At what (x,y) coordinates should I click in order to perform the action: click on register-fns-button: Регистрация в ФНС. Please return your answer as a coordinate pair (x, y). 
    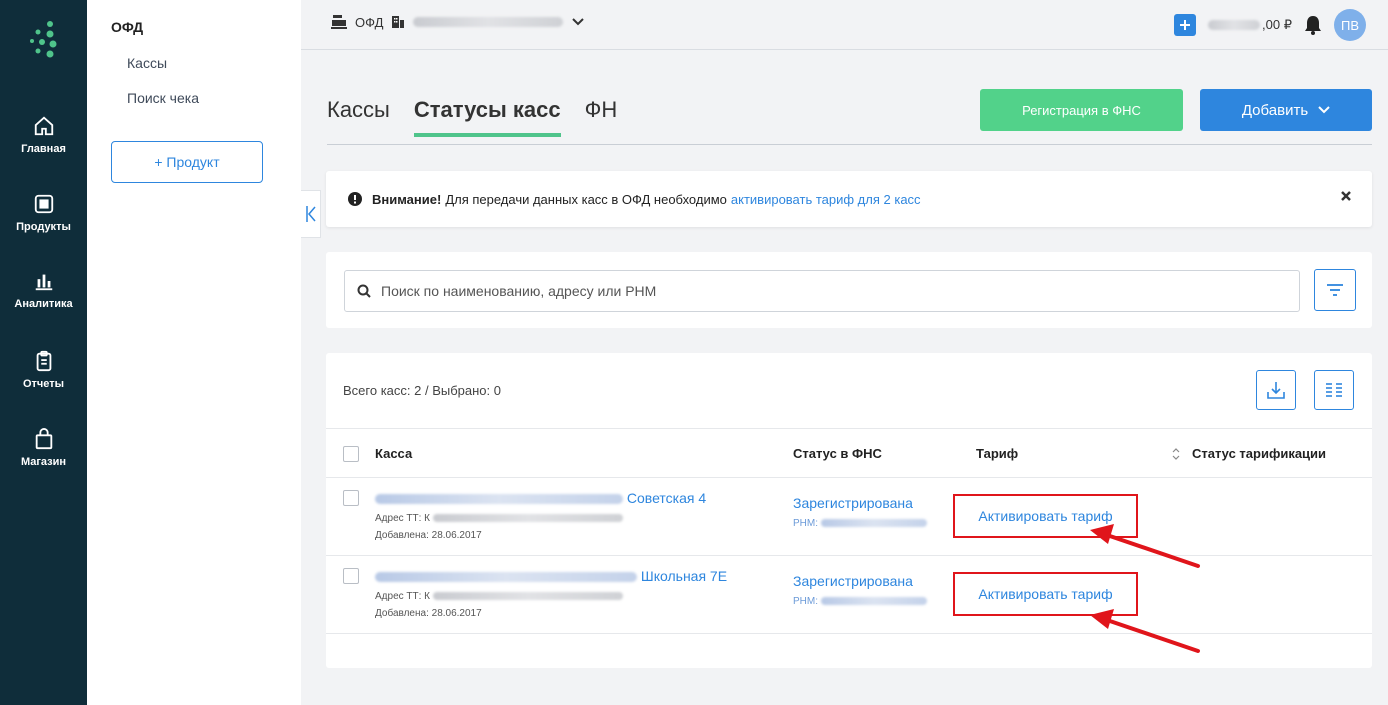
    Looking at the image, I should click on (1081, 110).